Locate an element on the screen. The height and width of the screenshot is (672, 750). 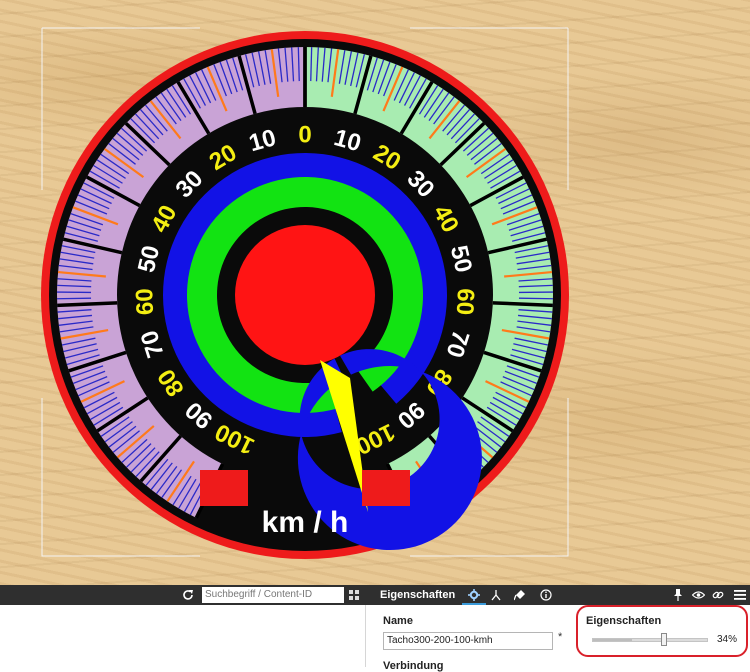
grid-icon is located at coordinates (354, 595).